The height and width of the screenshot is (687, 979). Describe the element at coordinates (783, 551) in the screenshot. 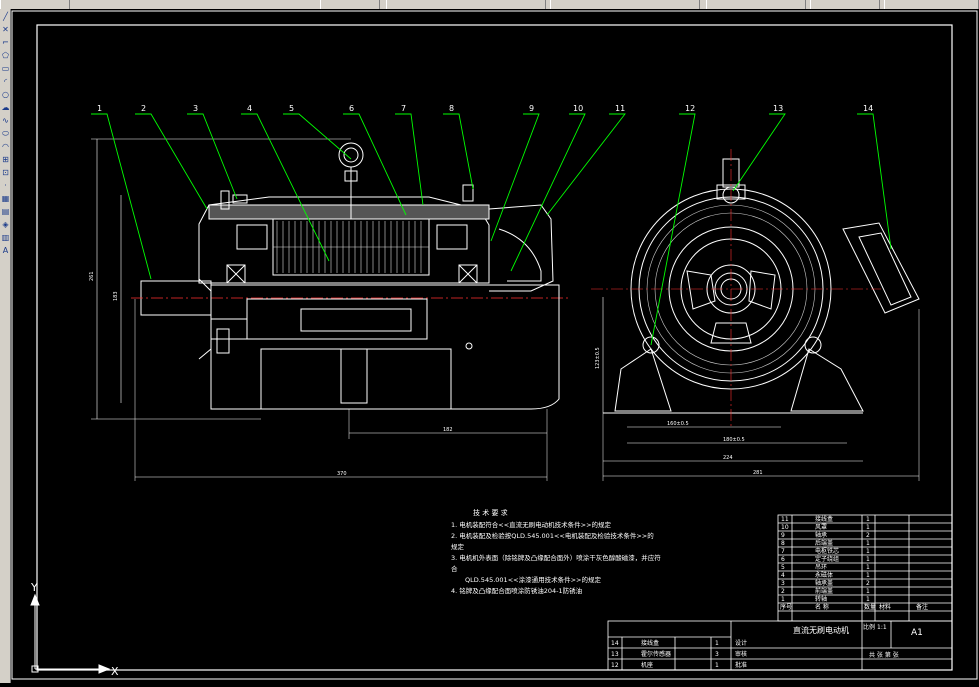

I see `part-no: 7` at that location.